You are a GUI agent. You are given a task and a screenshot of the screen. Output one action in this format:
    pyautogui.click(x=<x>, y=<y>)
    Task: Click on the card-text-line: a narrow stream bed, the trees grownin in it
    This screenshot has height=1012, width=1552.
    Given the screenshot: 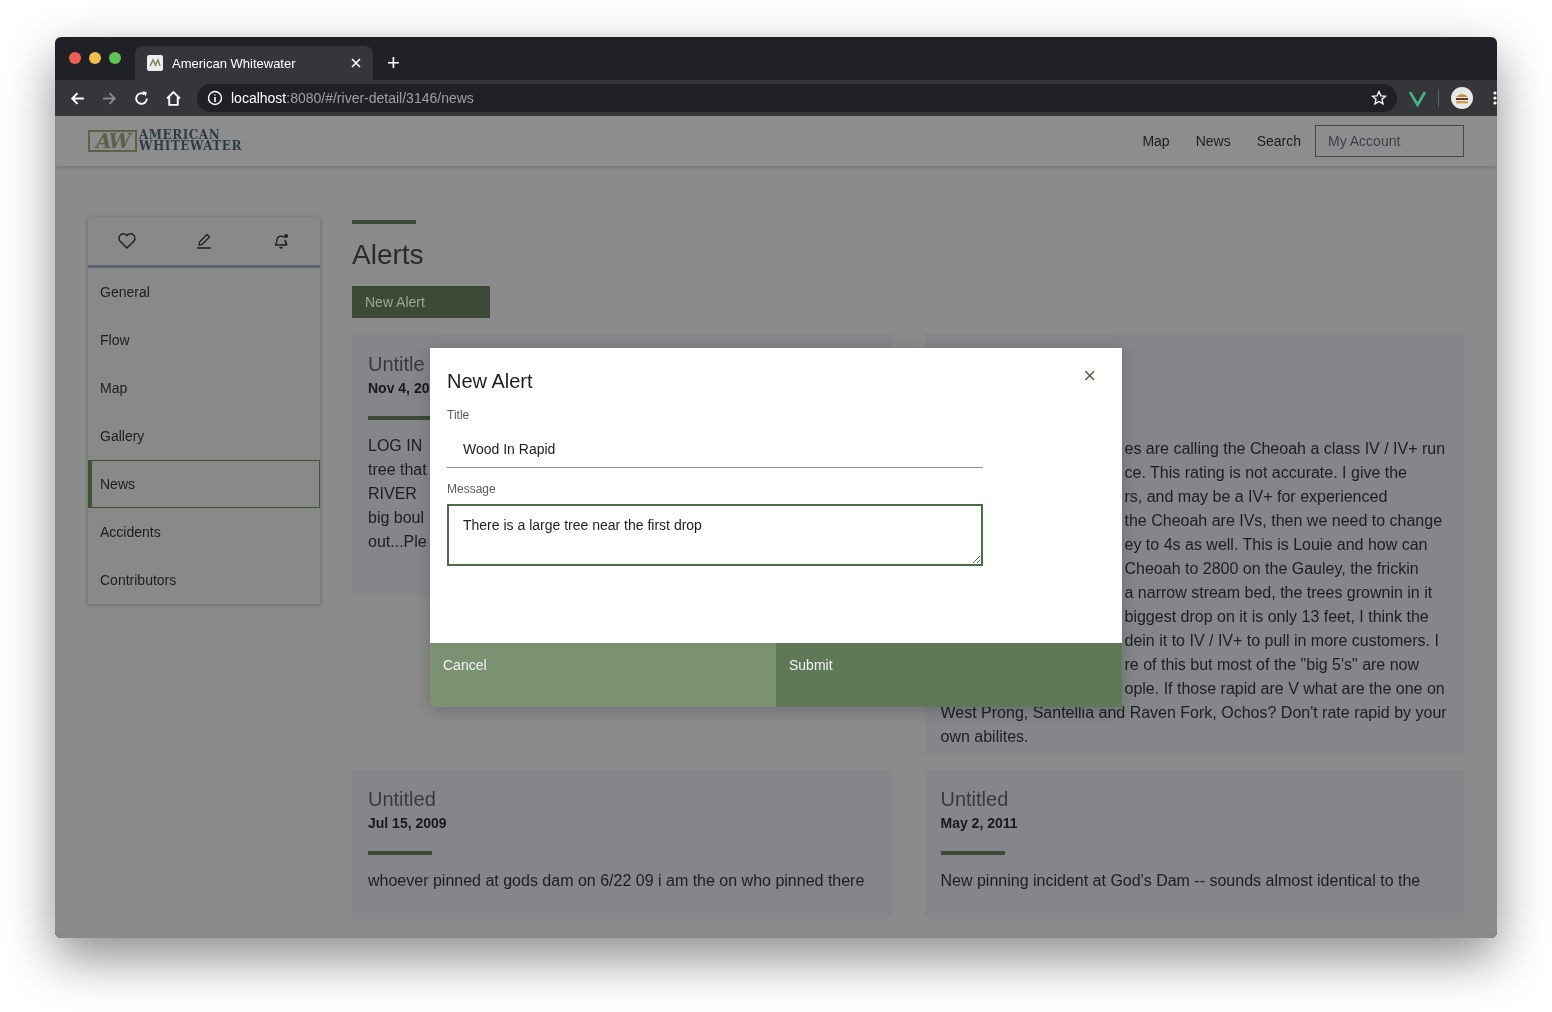 What is the action you would take?
    pyautogui.click(x=1278, y=593)
    